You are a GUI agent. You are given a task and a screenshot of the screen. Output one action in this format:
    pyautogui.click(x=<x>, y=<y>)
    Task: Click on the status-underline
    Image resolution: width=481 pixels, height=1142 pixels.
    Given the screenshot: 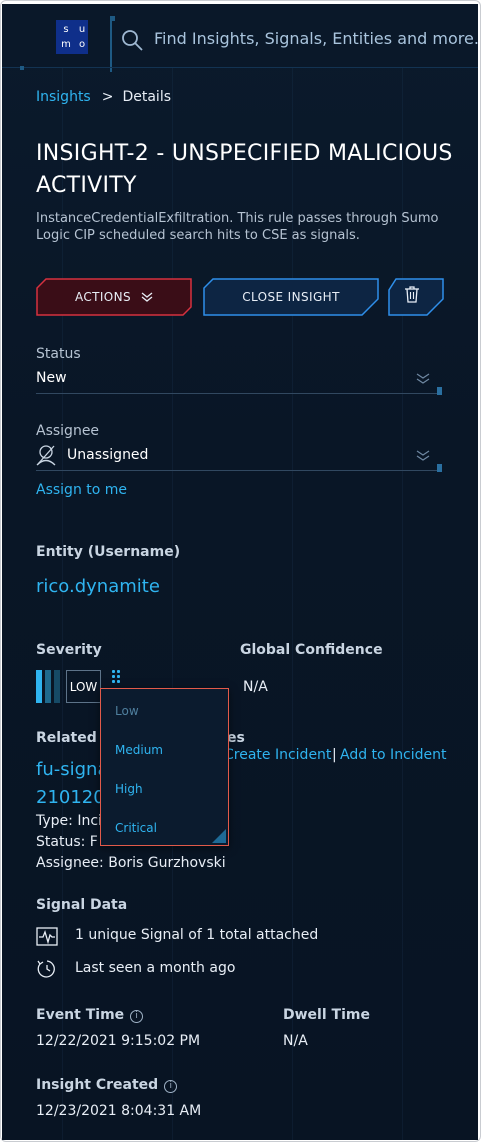 What is the action you would take?
    pyautogui.click(x=239, y=393)
    